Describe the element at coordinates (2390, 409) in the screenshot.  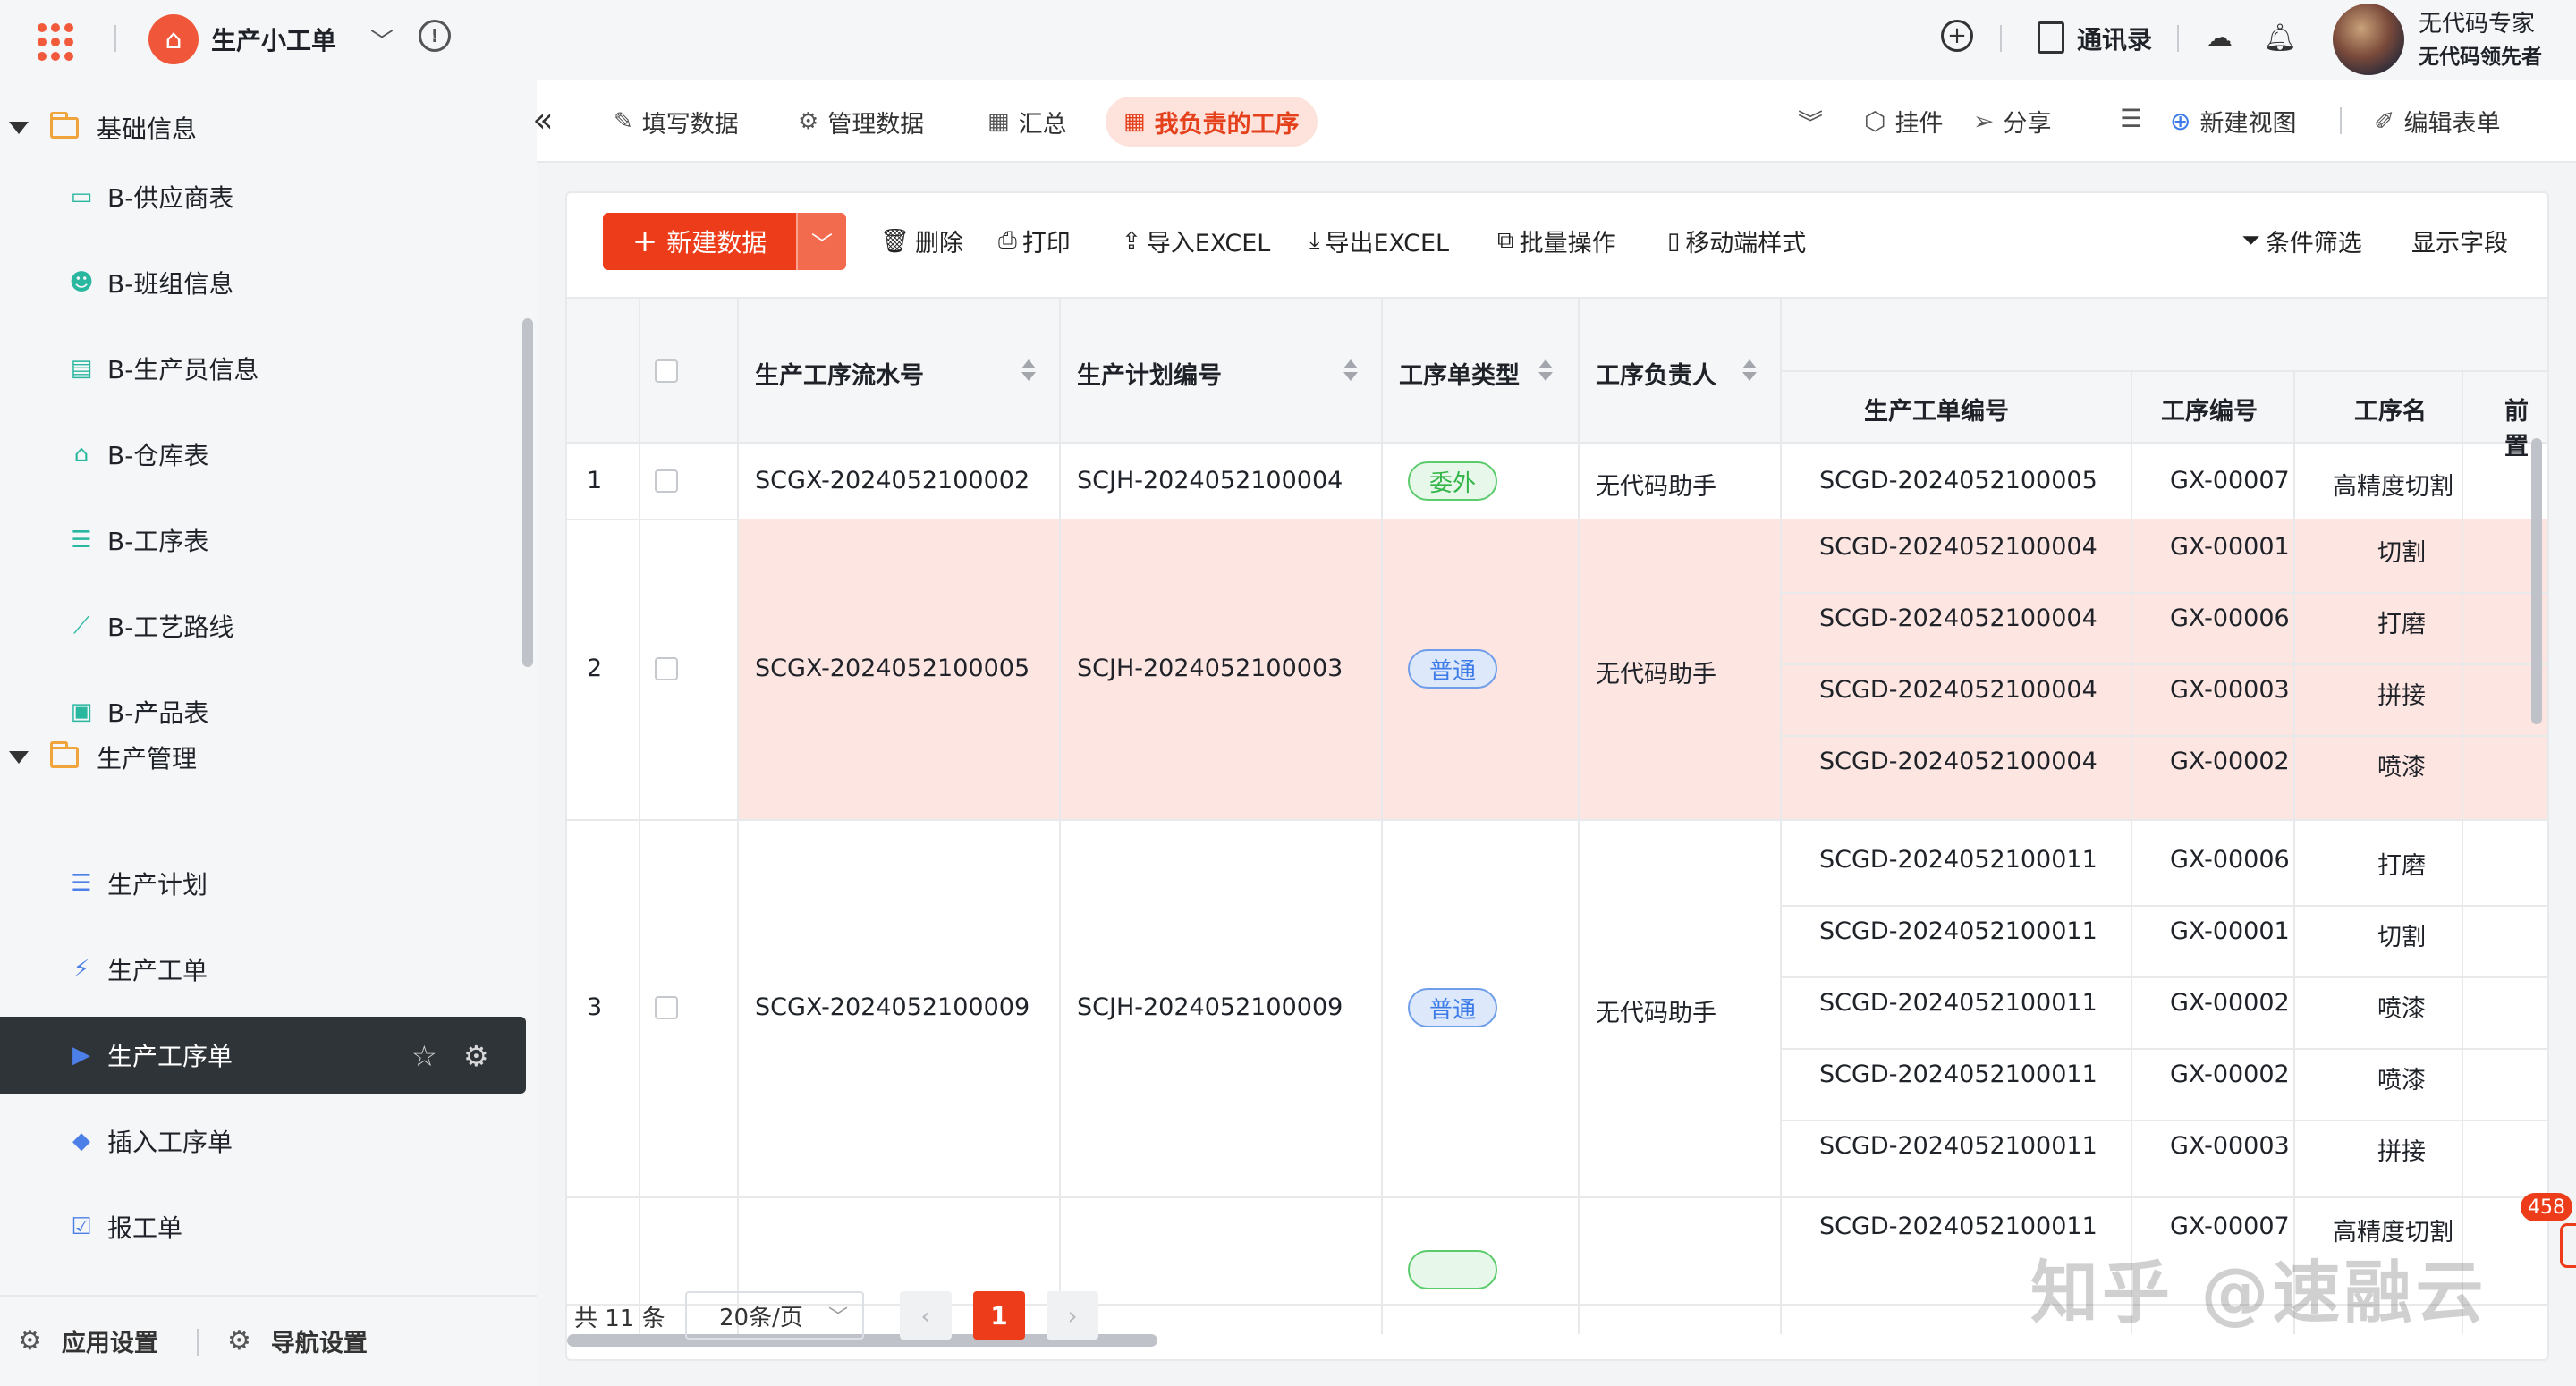
I see `col-proc-name: 工序名` at that location.